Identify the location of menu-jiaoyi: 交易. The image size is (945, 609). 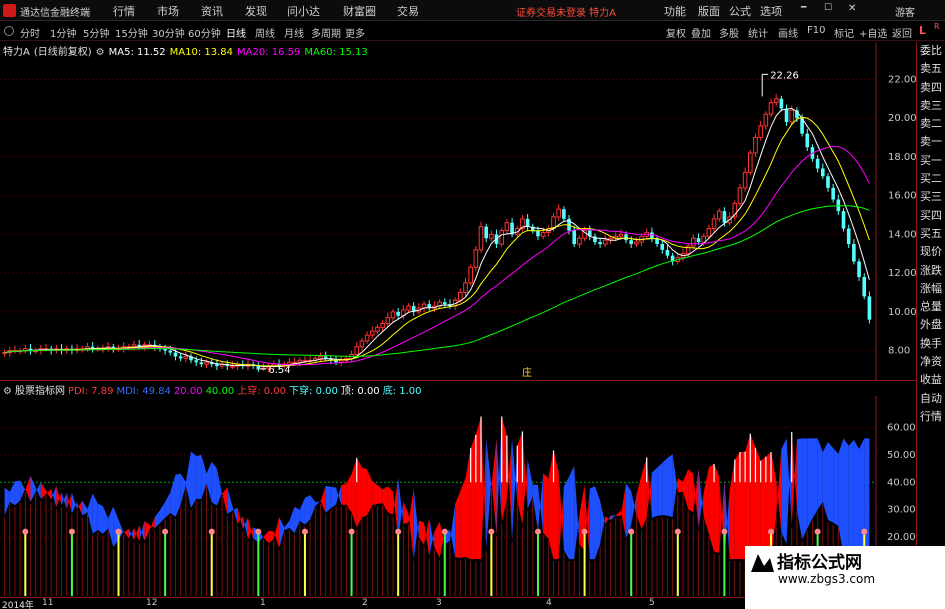
(408, 11).